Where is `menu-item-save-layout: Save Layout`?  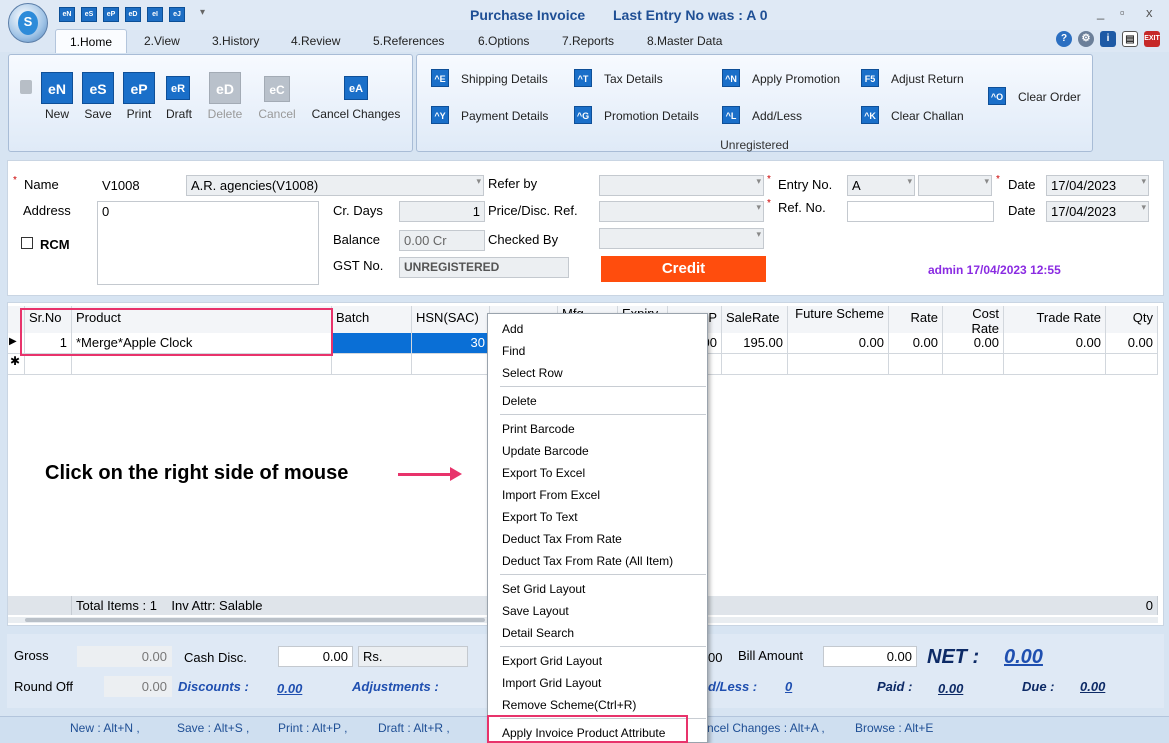 menu-item-save-layout: Save Layout is located at coordinates (535, 611).